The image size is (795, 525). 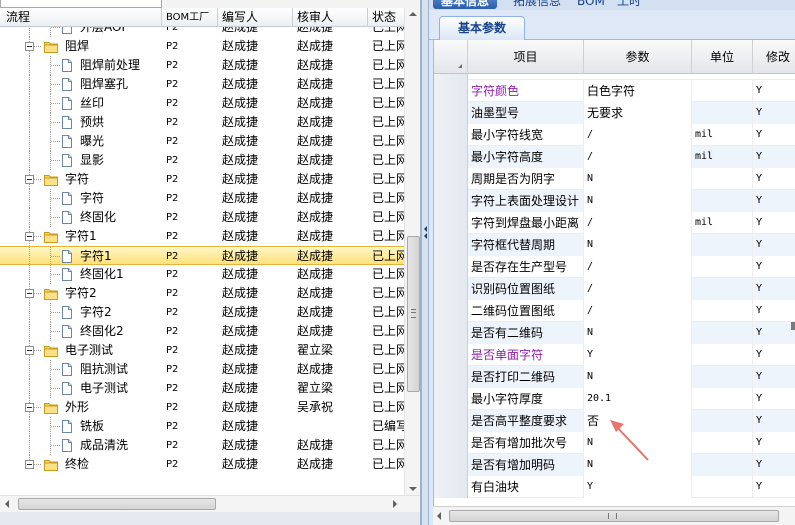 I want to click on grid-row: 识别码位置图纸 / Y, so click(x=614, y=289).